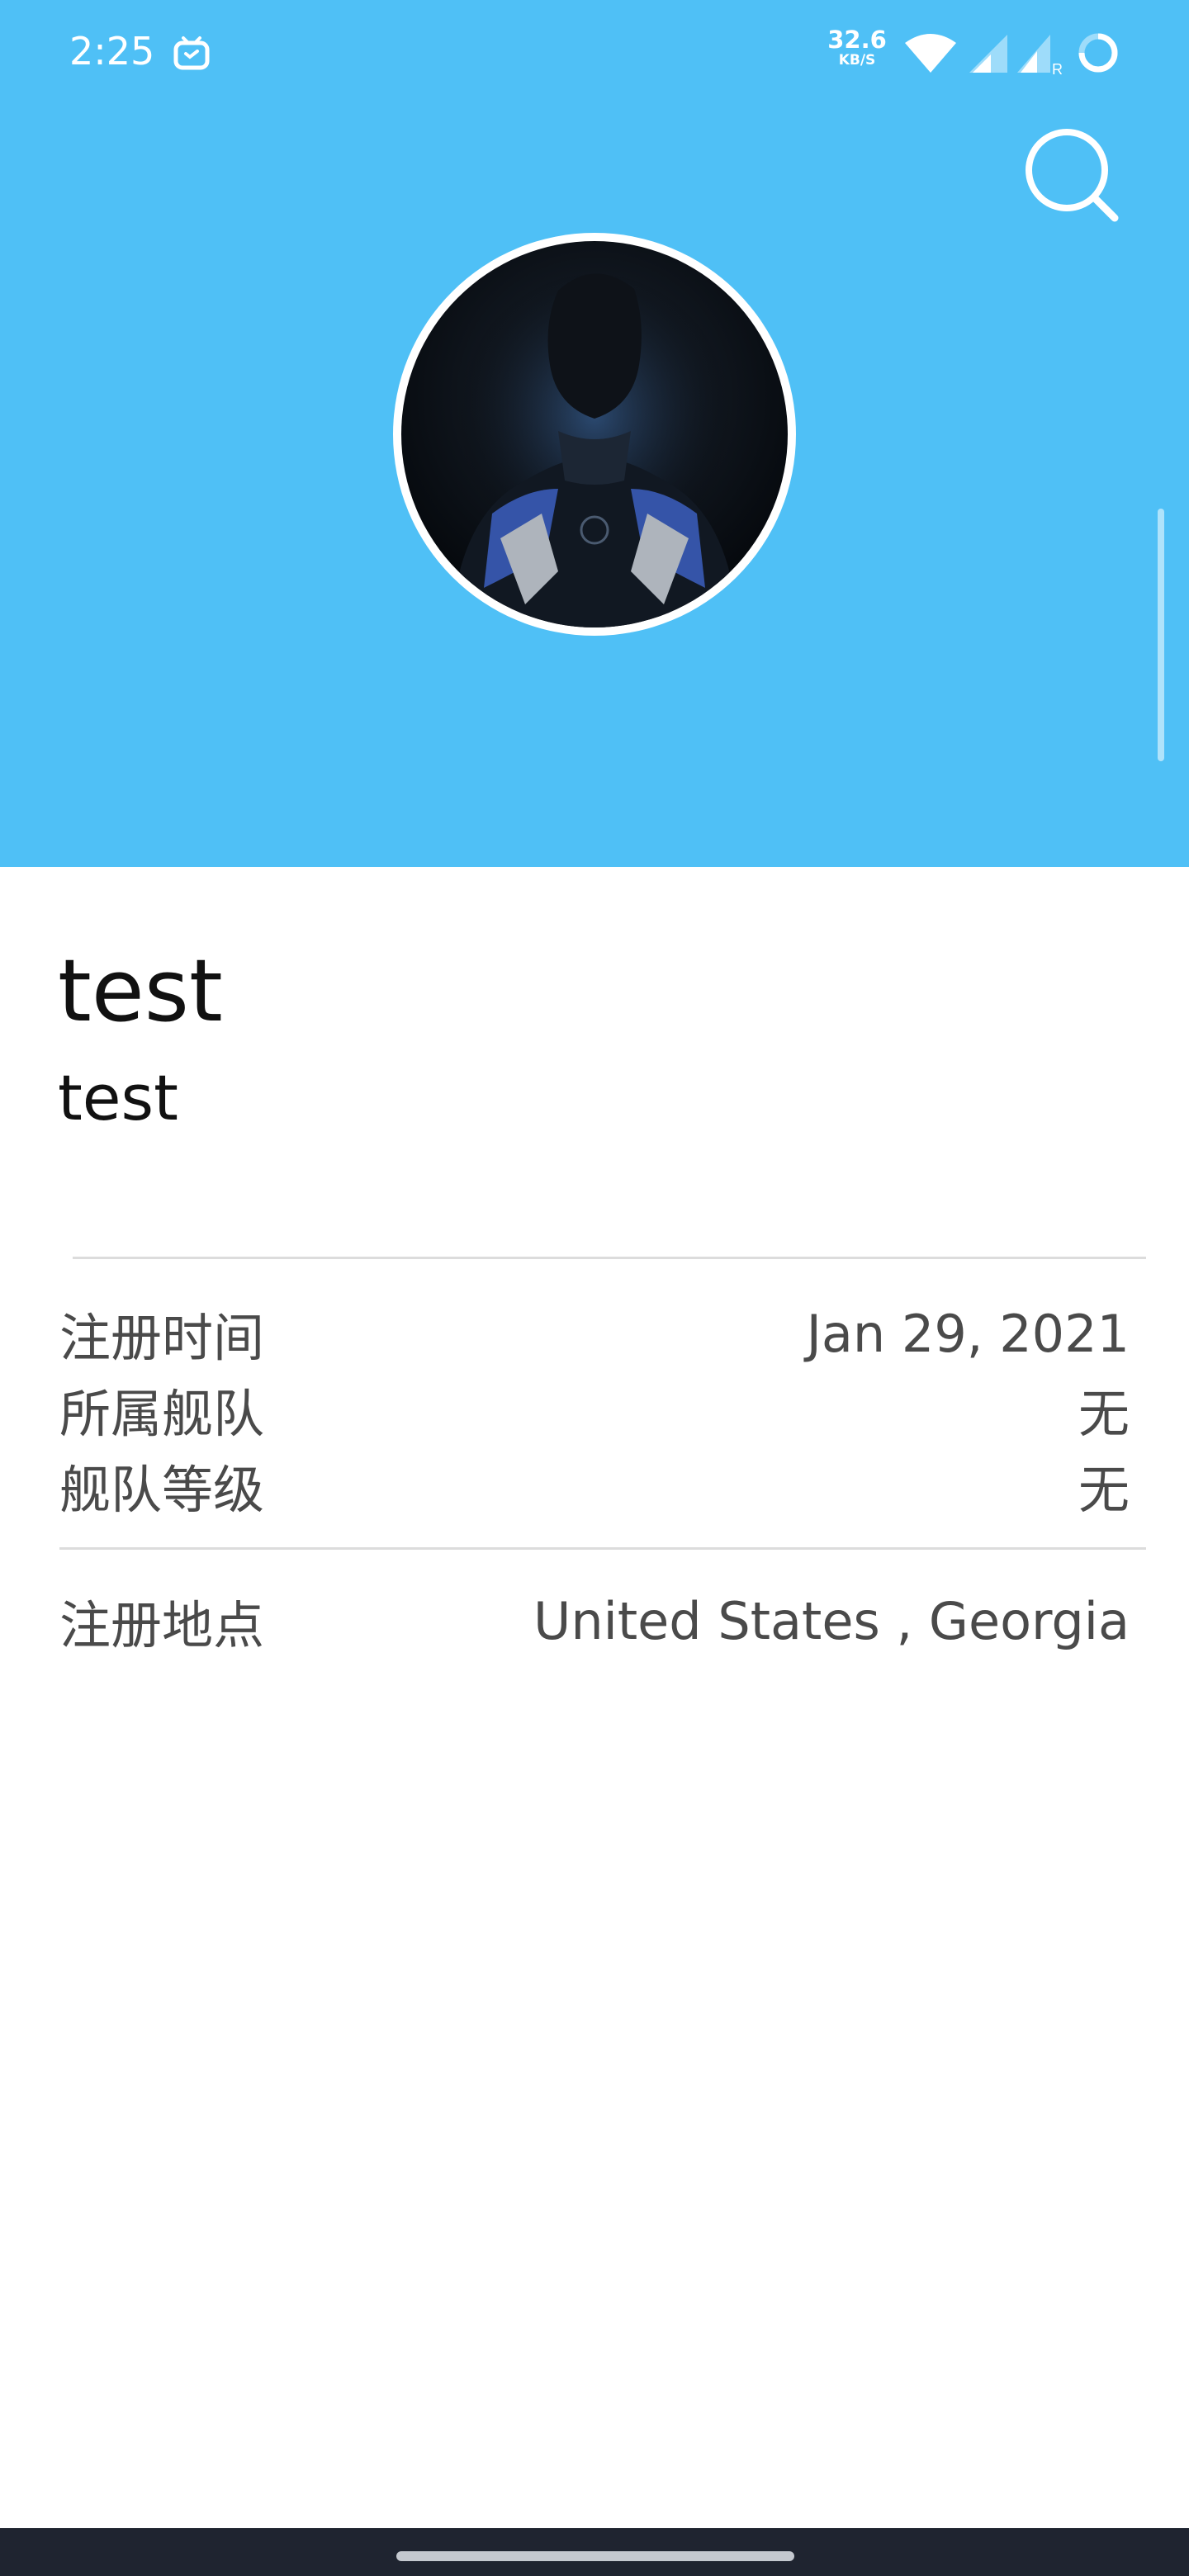 Image resolution: width=1189 pixels, height=2576 pixels. What do you see at coordinates (162, 1625) in the screenshot?
I see `info-label: 注册地点` at bounding box center [162, 1625].